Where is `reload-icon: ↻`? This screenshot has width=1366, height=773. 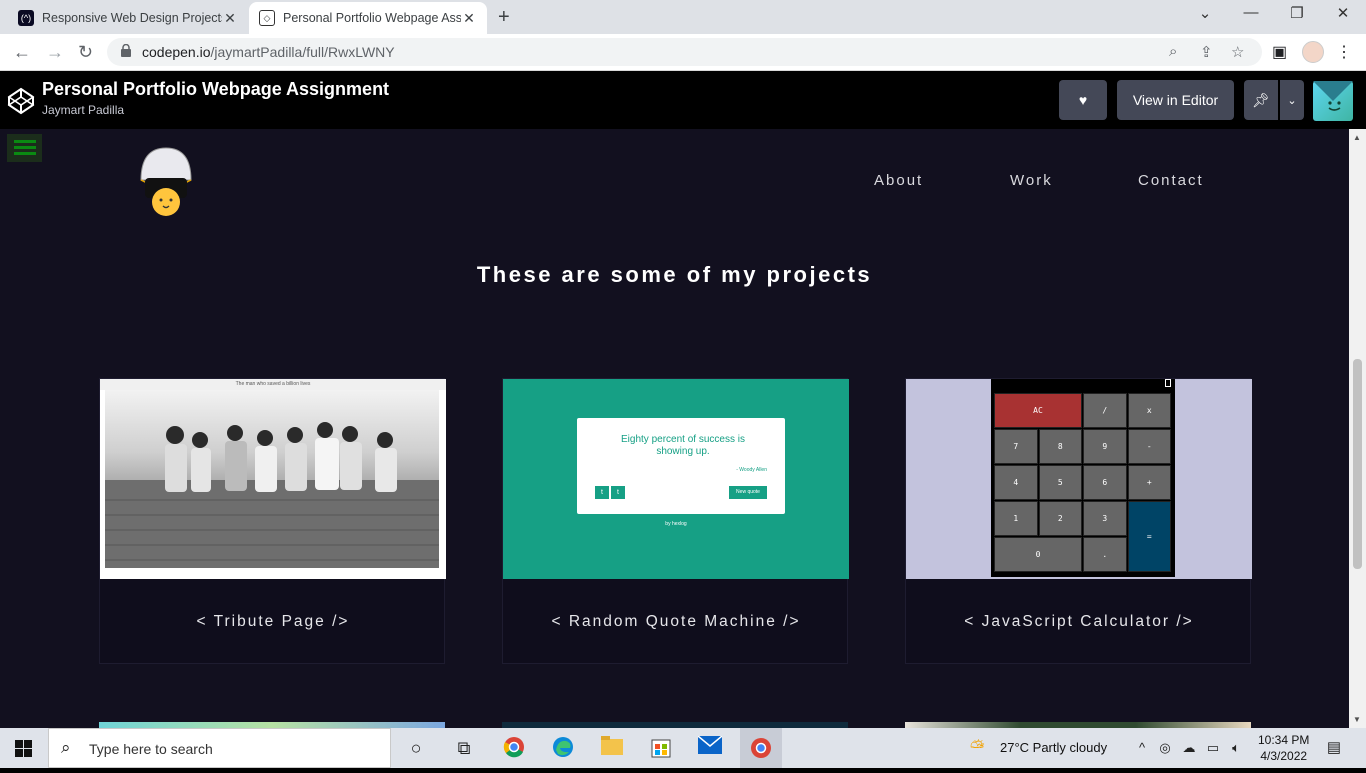 reload-icon: ↻ is located at coordinates (85, 52).